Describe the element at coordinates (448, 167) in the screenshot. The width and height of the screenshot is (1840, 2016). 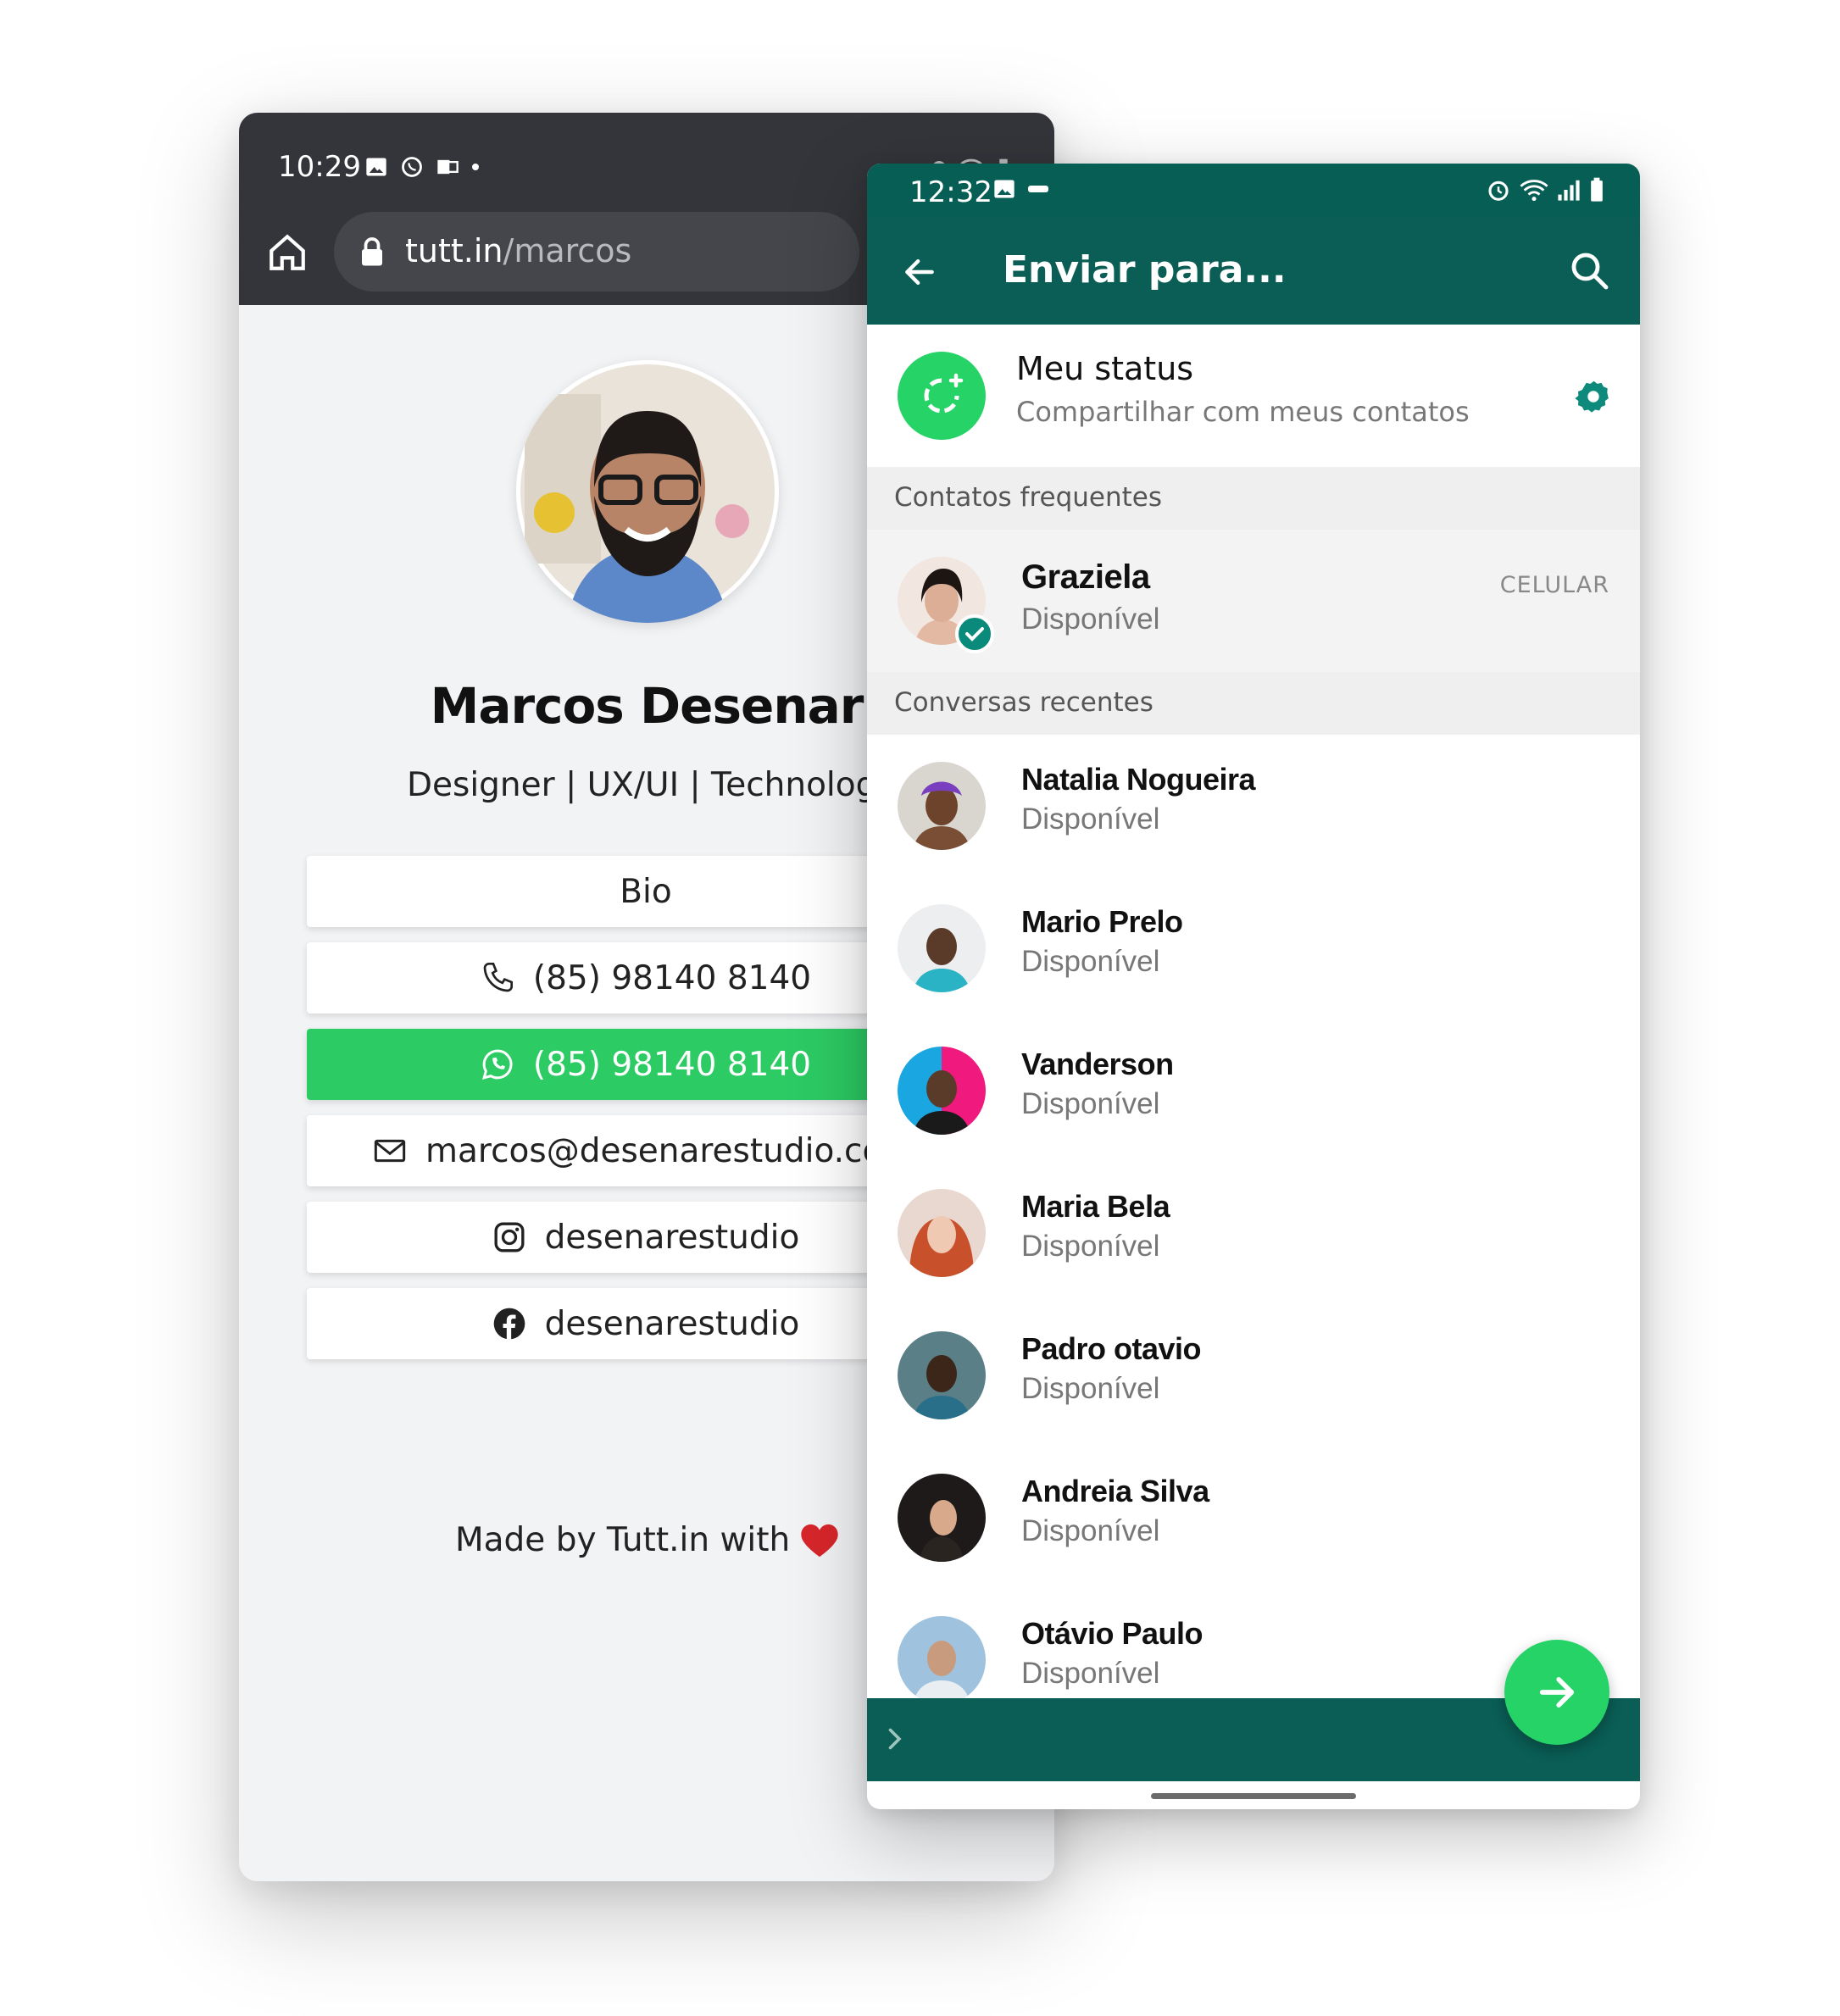
I see `outlook-icon` at that location.